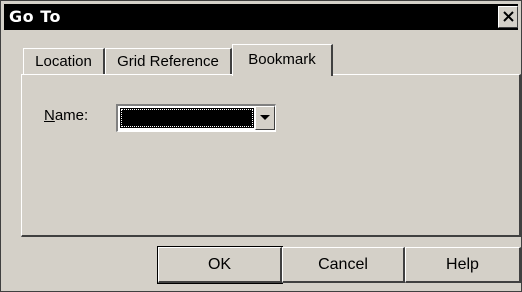 This screenshot has height=292, width=522. Describe the element at coordinates (168, 61) in the screenshot. I see `tab-grid-reference: Grid Reference` at that location.